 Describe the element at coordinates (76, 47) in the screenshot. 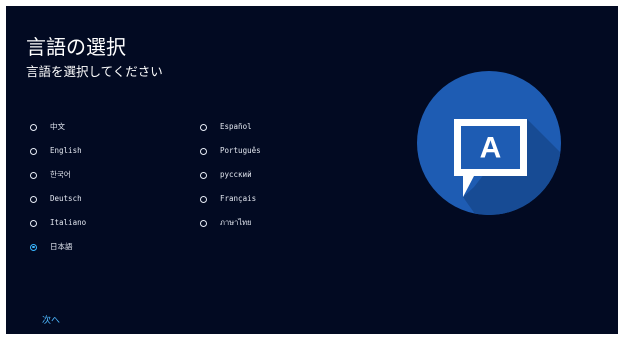

I see `page-title: 言語の選択` at that location.